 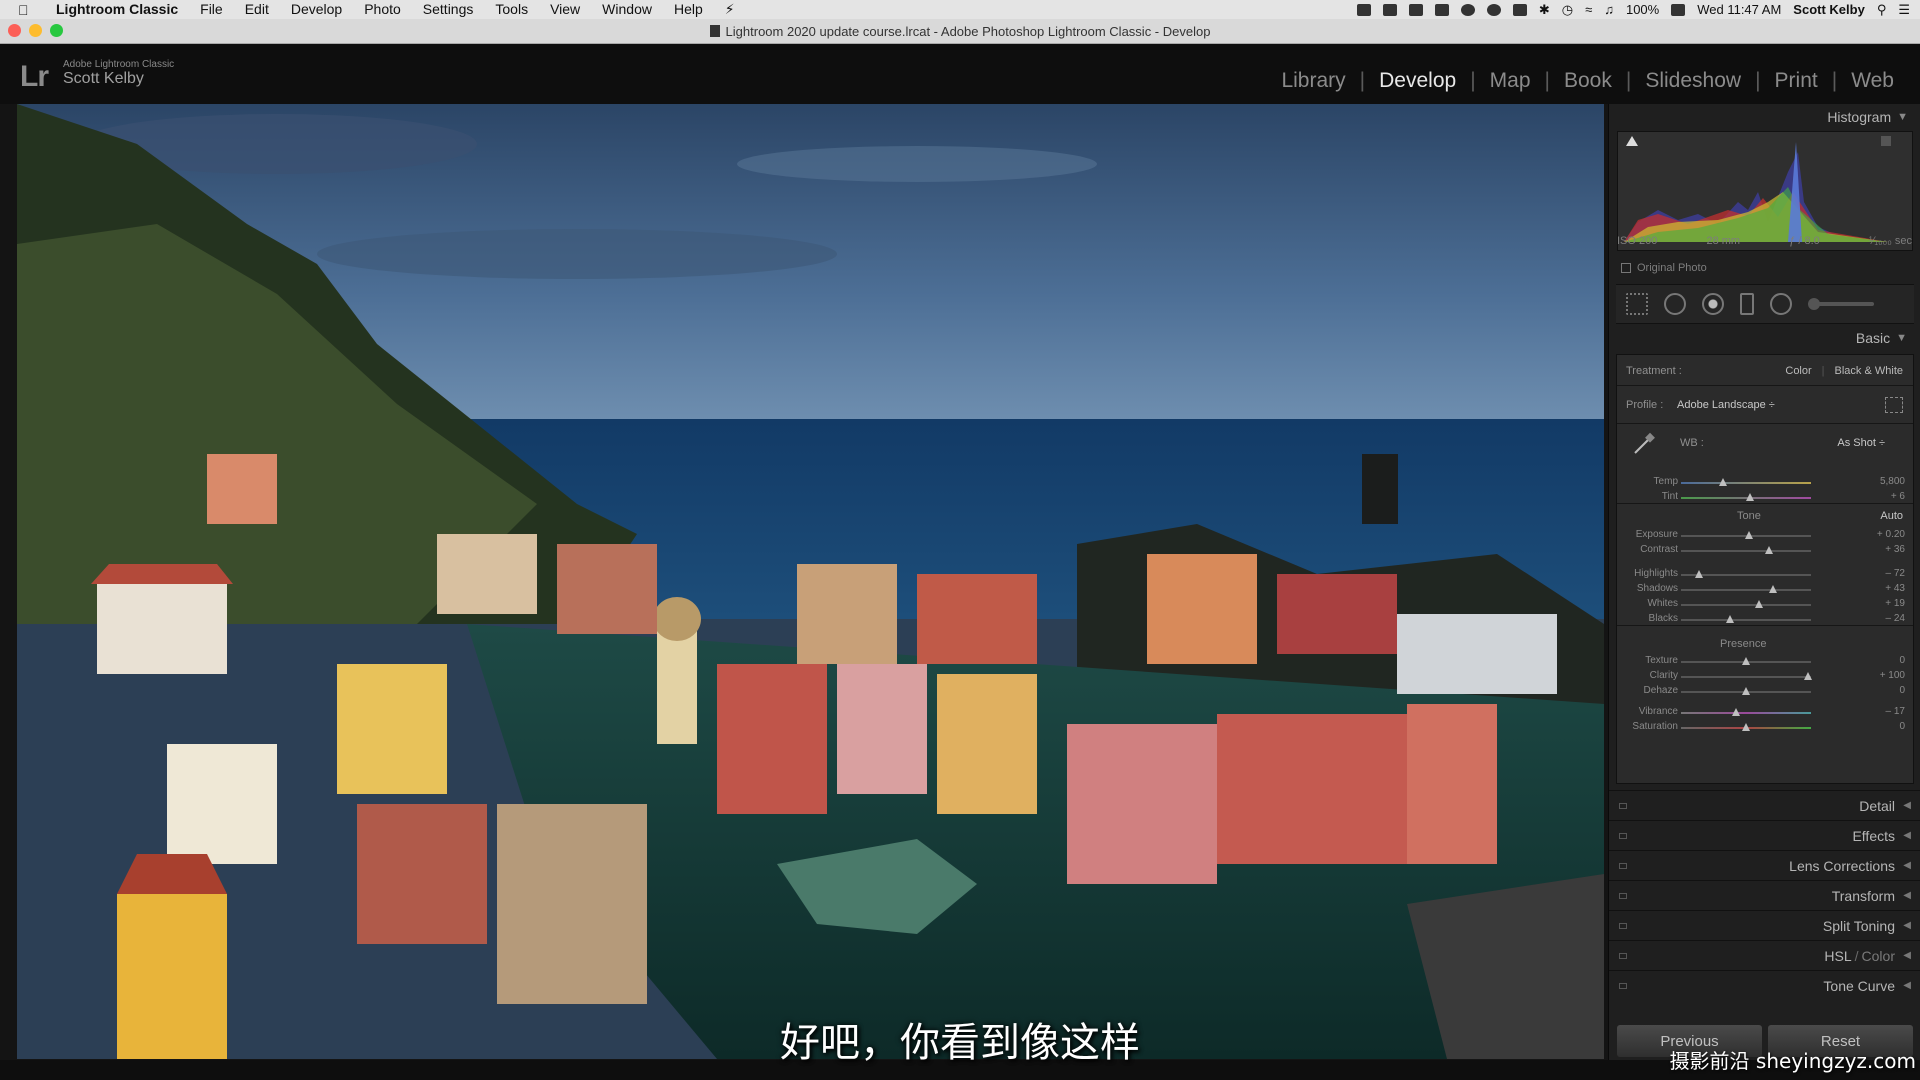 I want to click on tint-slider-thumb, so click(x=1749, y=497).